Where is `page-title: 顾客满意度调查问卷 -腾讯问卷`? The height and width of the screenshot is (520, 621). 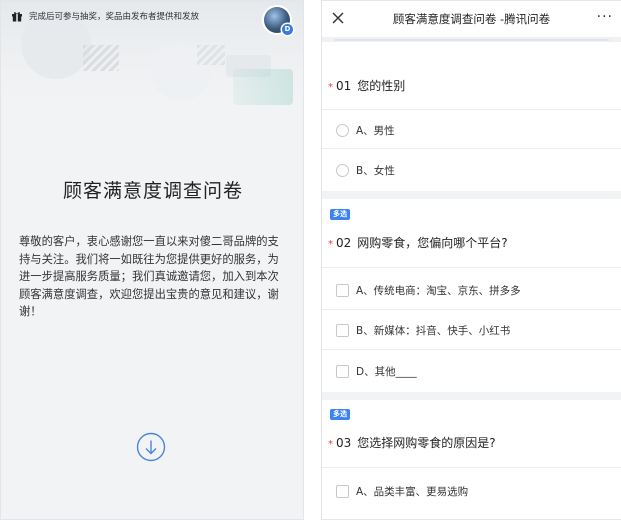
page-title: 顾客满意度调查问卷 -腾讯问卷 is located at coordinates (471, 19).